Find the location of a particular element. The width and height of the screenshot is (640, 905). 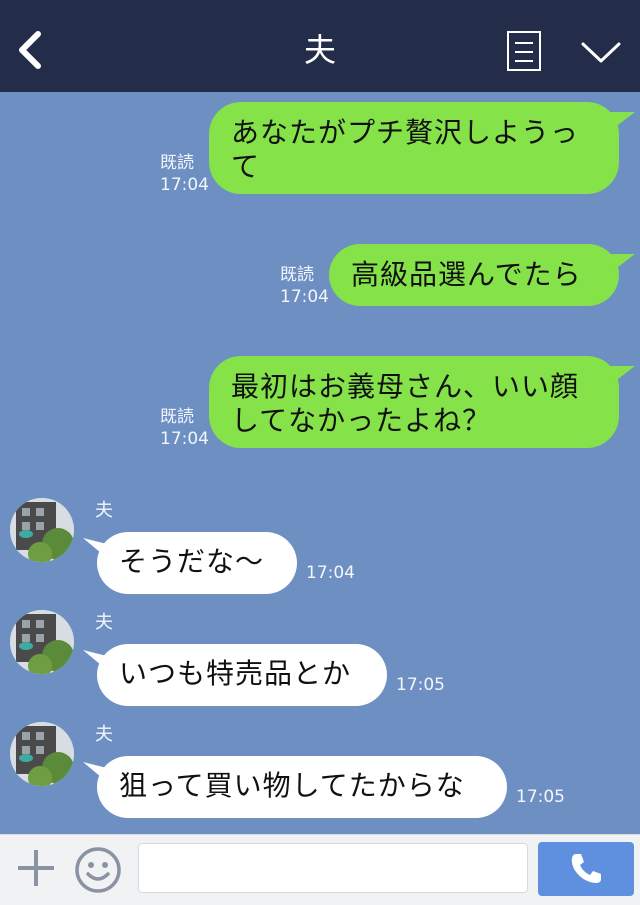

received-message-bubble: 狙って買い物してたからな is located at coordinates (302, 787).